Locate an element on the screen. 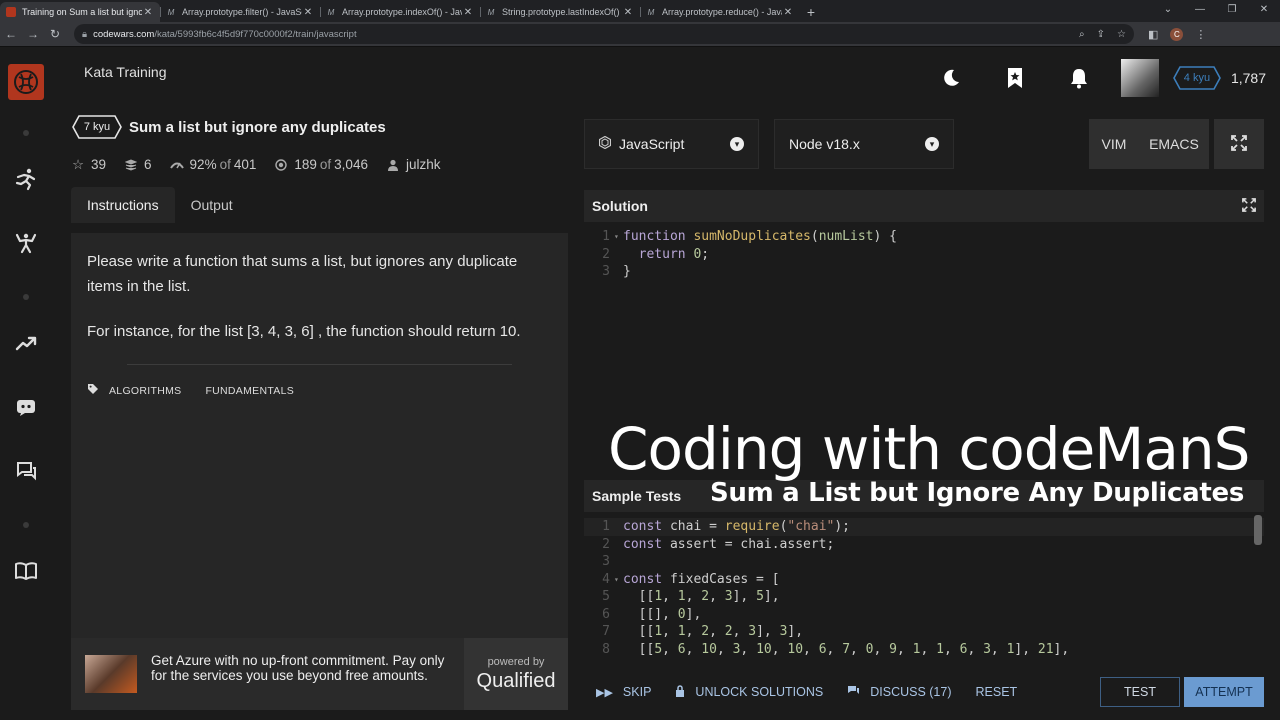  code-line: 3 is located at coordinates (606, 561).